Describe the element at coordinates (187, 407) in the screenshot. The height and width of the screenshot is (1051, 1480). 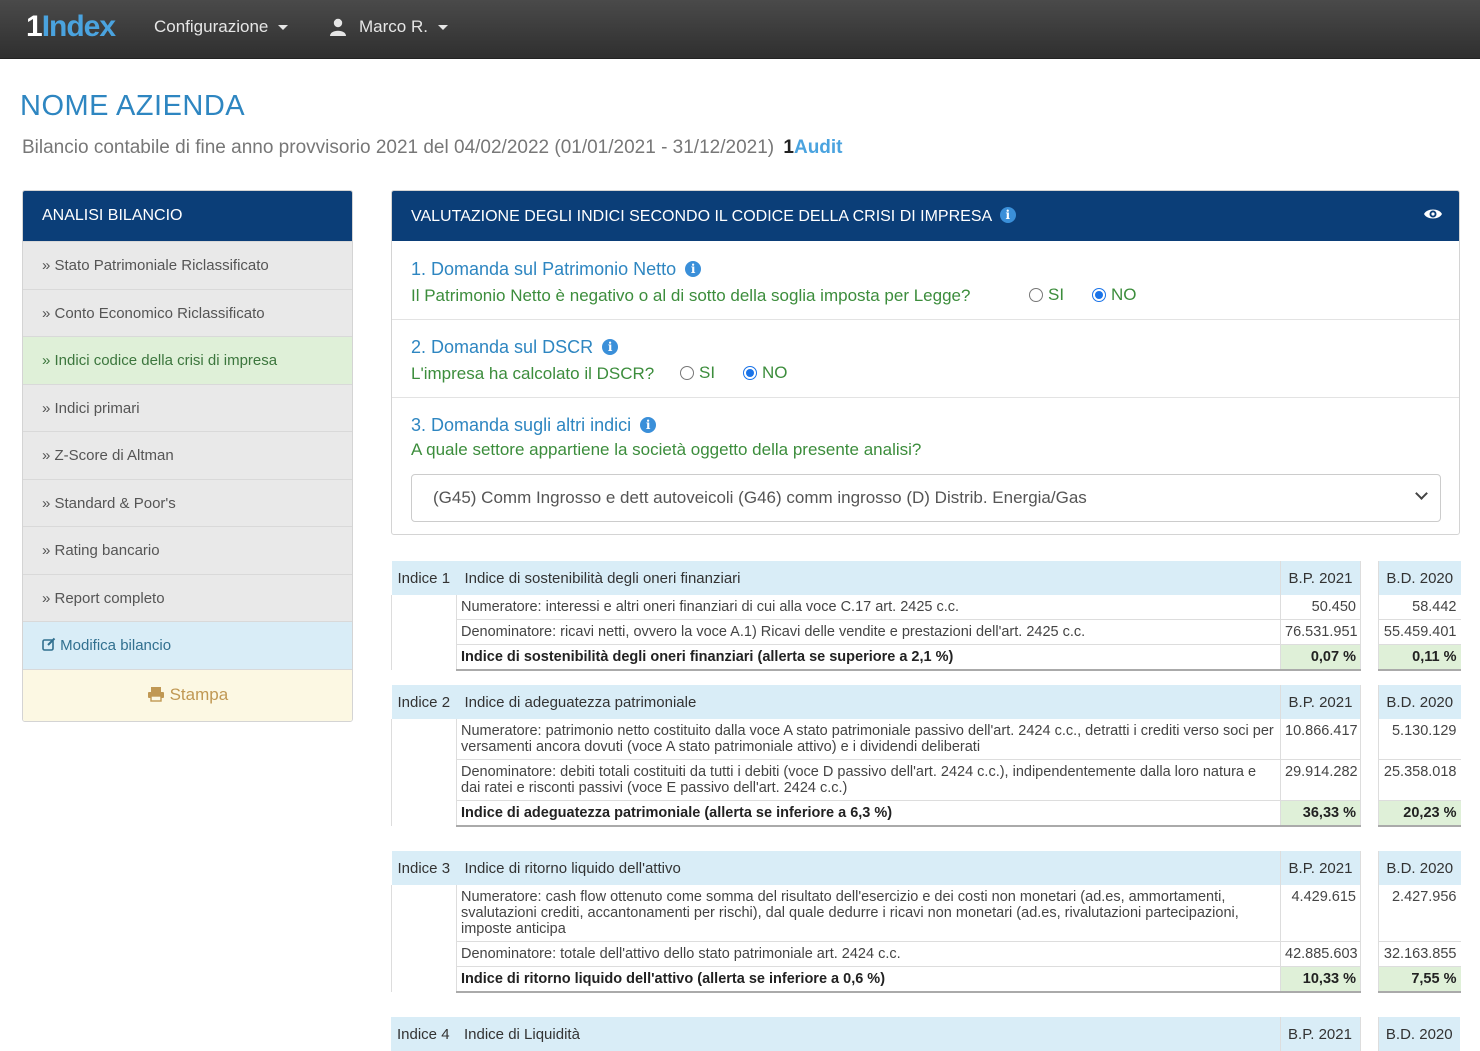
I see `sidebar-item-indici-primari: » Indici primari` at that location.